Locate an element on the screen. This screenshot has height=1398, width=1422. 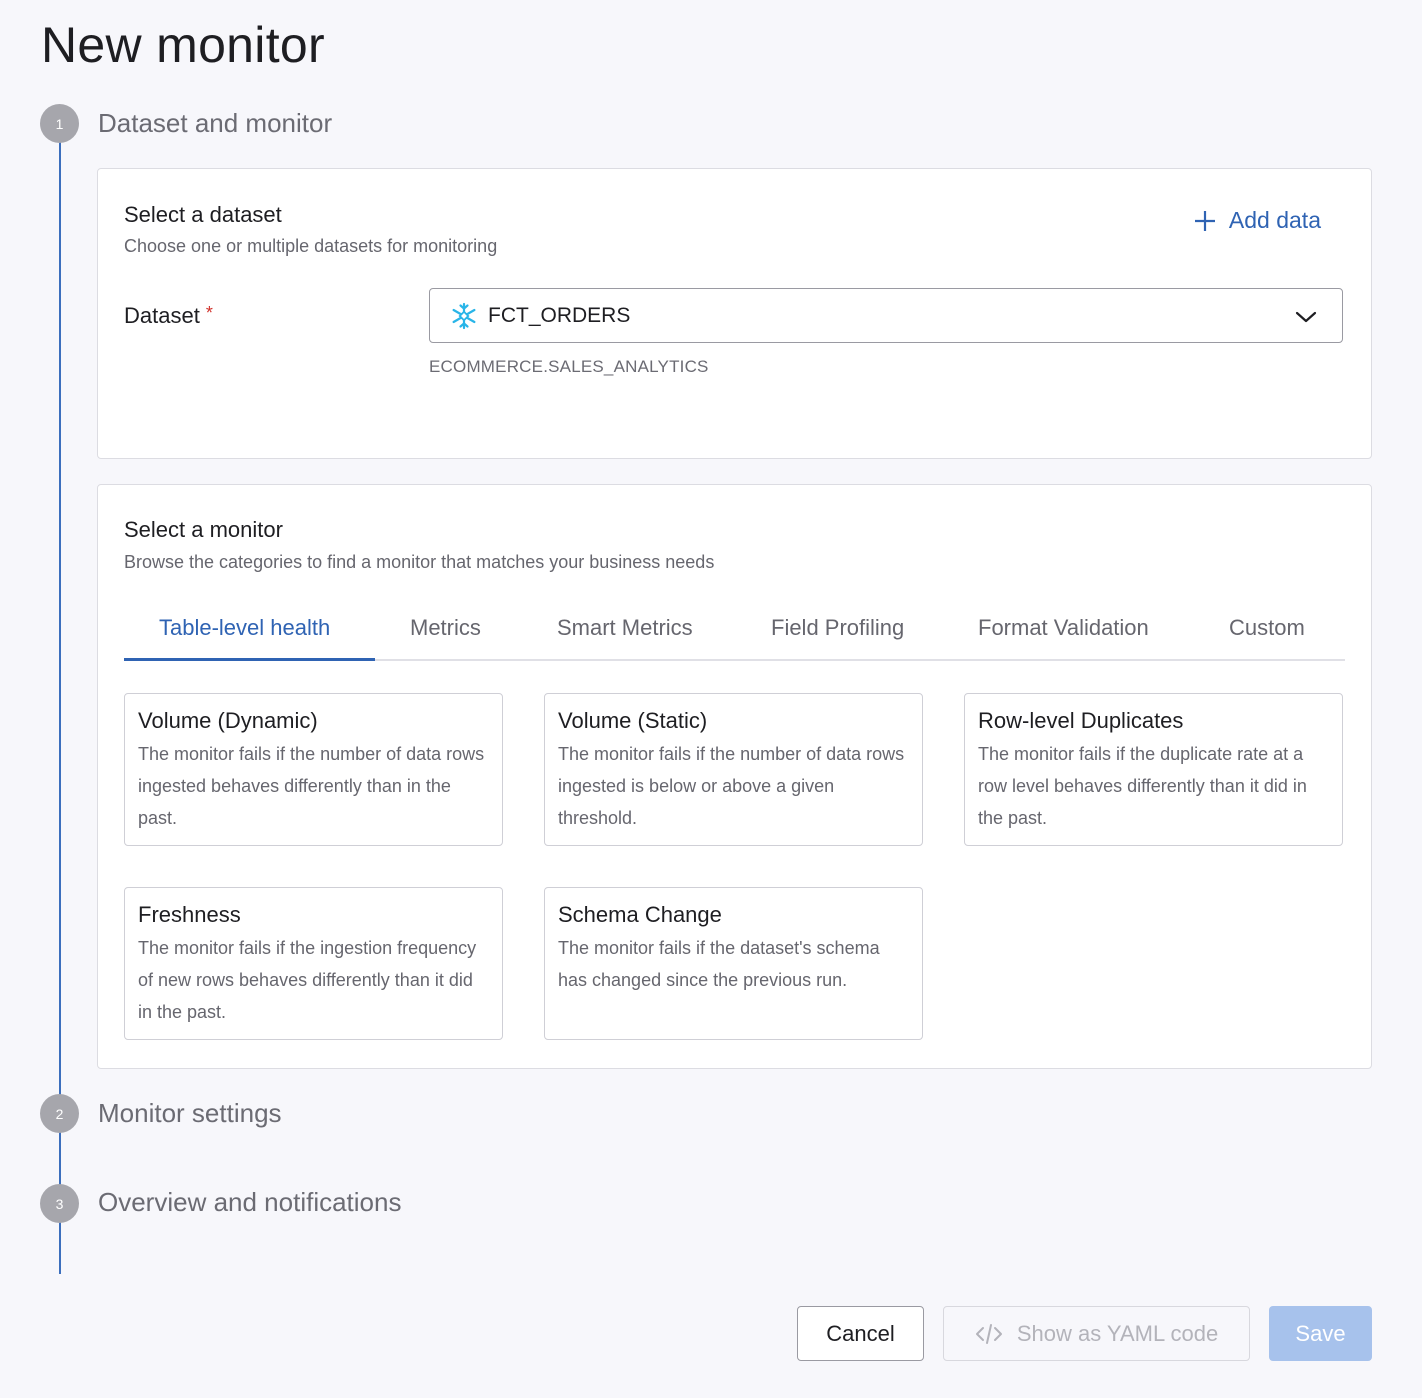
step-number-2: 2 is located at coordinates (59, 1113).